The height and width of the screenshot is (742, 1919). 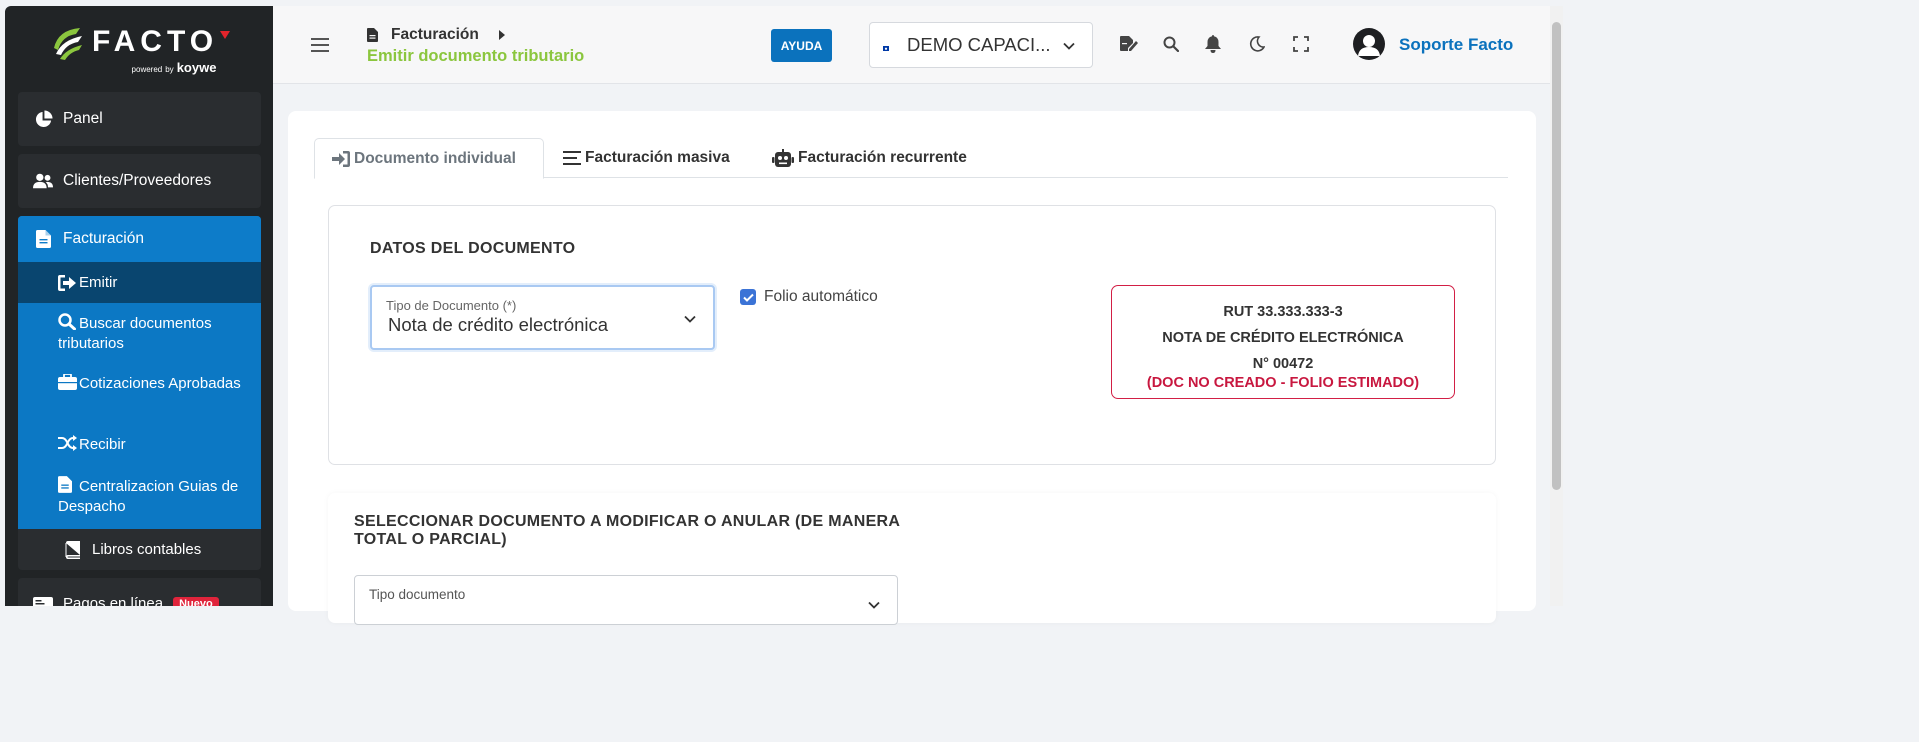 I want to click on logo-company: koywe, so click(x=196, y=67).